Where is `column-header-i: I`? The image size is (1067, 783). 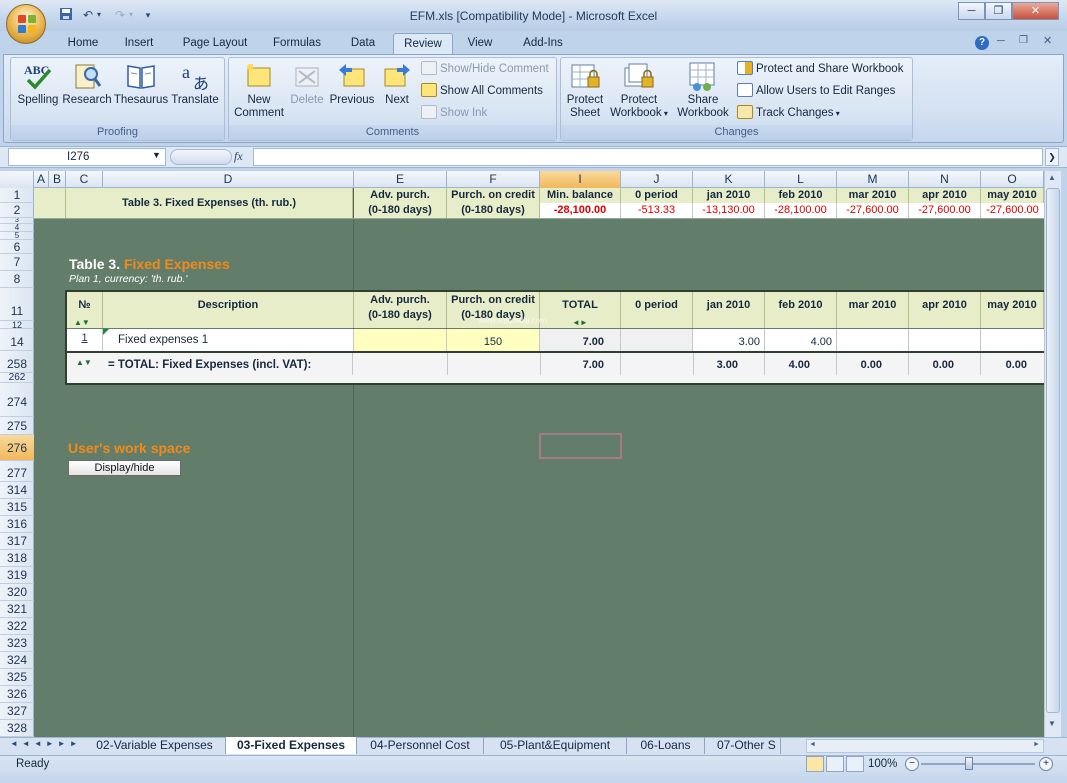 column-header-i: I is located at coordinates (580, 179).